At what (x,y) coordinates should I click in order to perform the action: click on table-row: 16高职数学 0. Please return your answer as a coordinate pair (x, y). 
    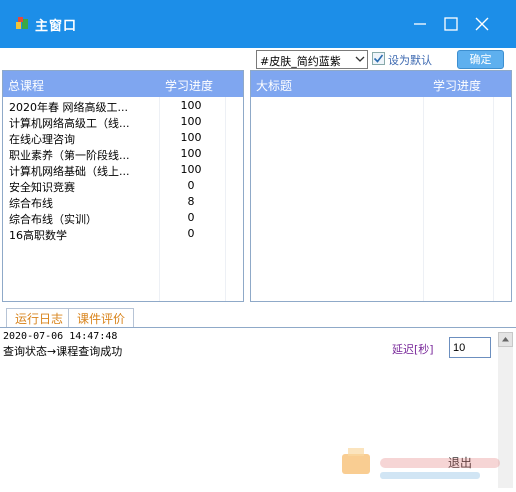
    Looking at the image, I should click on (123, 234).